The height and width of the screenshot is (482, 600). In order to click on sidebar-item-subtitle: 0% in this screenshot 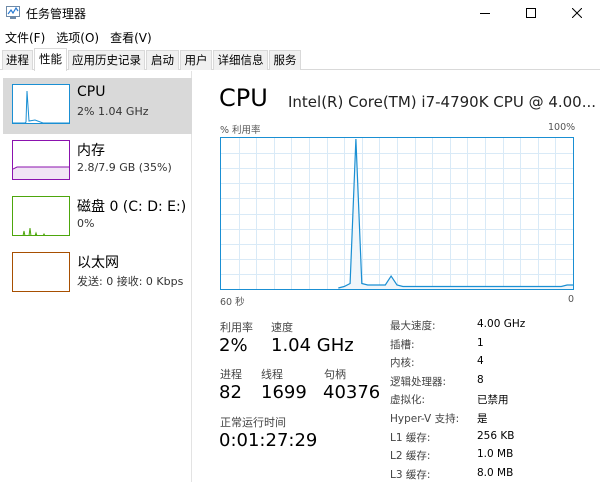, I will do `click(86, 223)`.